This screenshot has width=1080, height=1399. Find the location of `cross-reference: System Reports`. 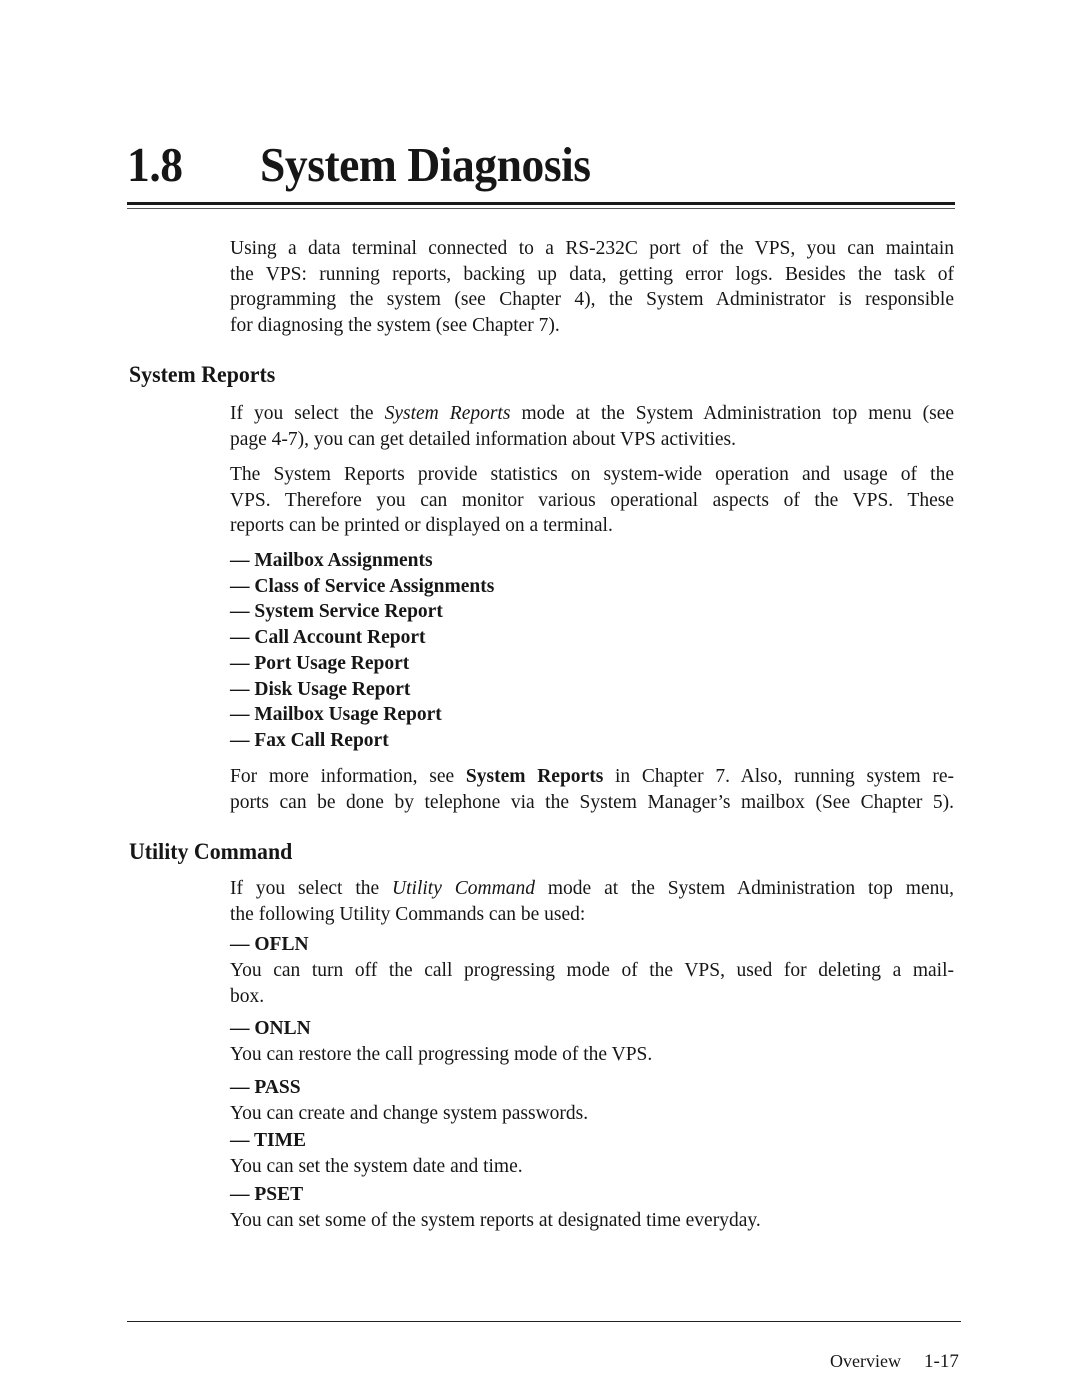

cross-reference: System Reports is located at coordinates (534, 776).